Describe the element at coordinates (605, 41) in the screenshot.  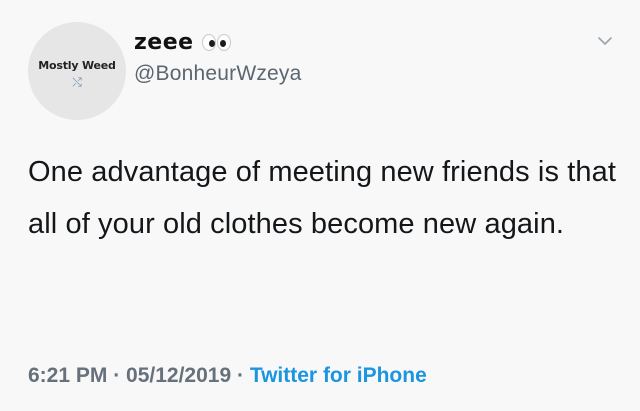
I see `chevron-down-icon` at that location.